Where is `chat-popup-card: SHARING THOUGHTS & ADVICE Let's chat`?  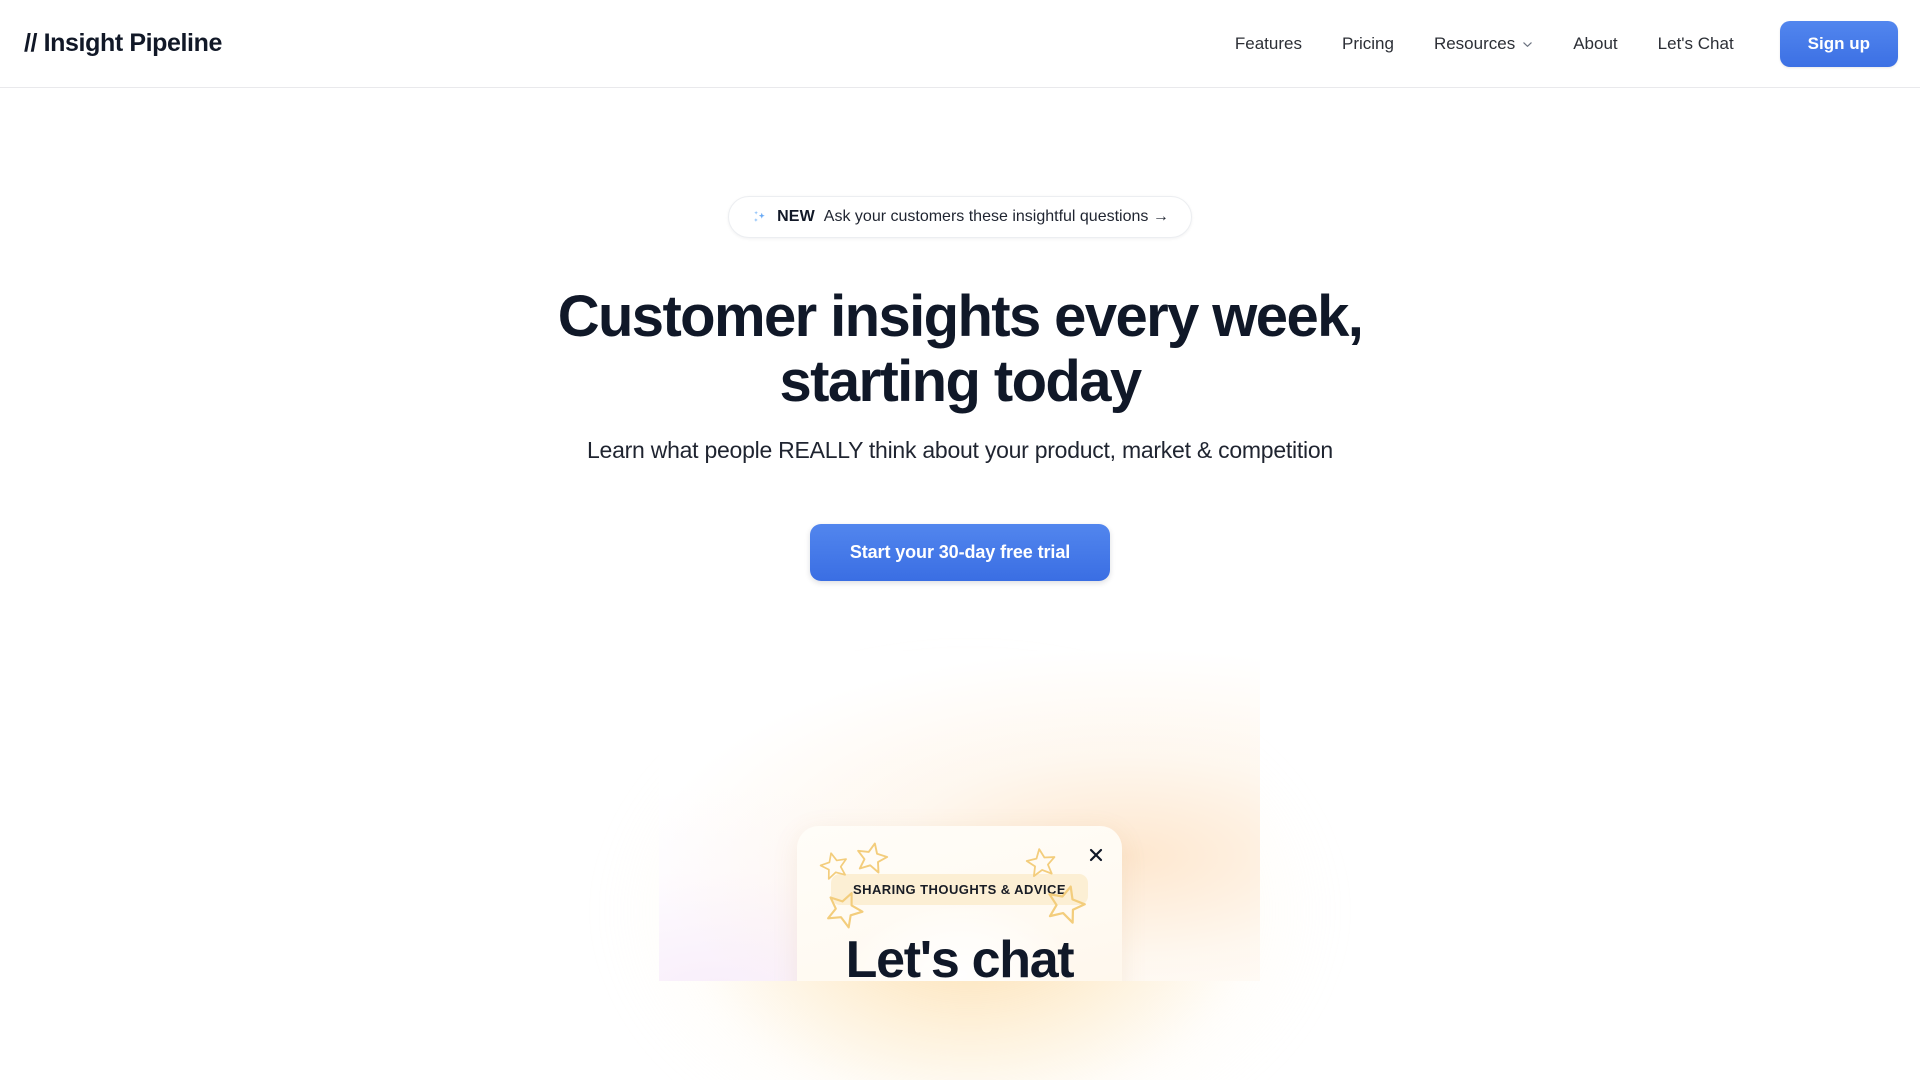 chat-popup-card: SHARING THOUGHTS & ADVICE Let's chat is located at coordinates (959, 903).